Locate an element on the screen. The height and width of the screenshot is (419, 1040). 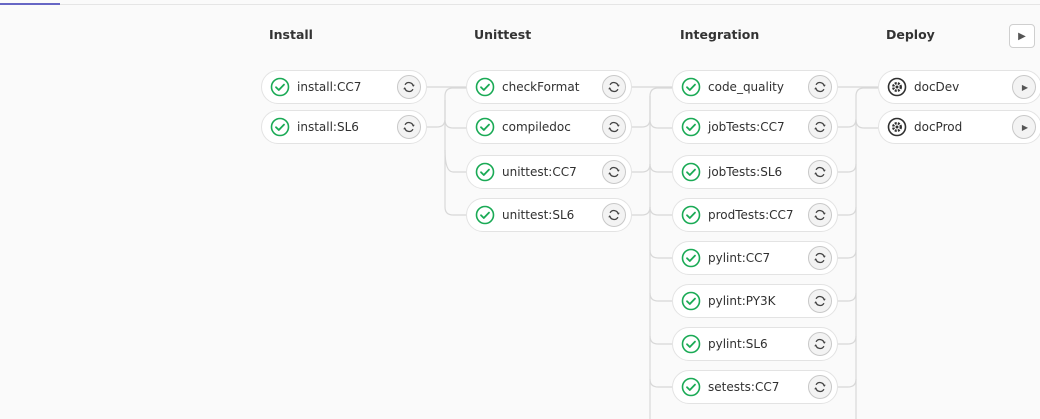
job-name: pylint:PY3K is located at coordinates (742, 301).